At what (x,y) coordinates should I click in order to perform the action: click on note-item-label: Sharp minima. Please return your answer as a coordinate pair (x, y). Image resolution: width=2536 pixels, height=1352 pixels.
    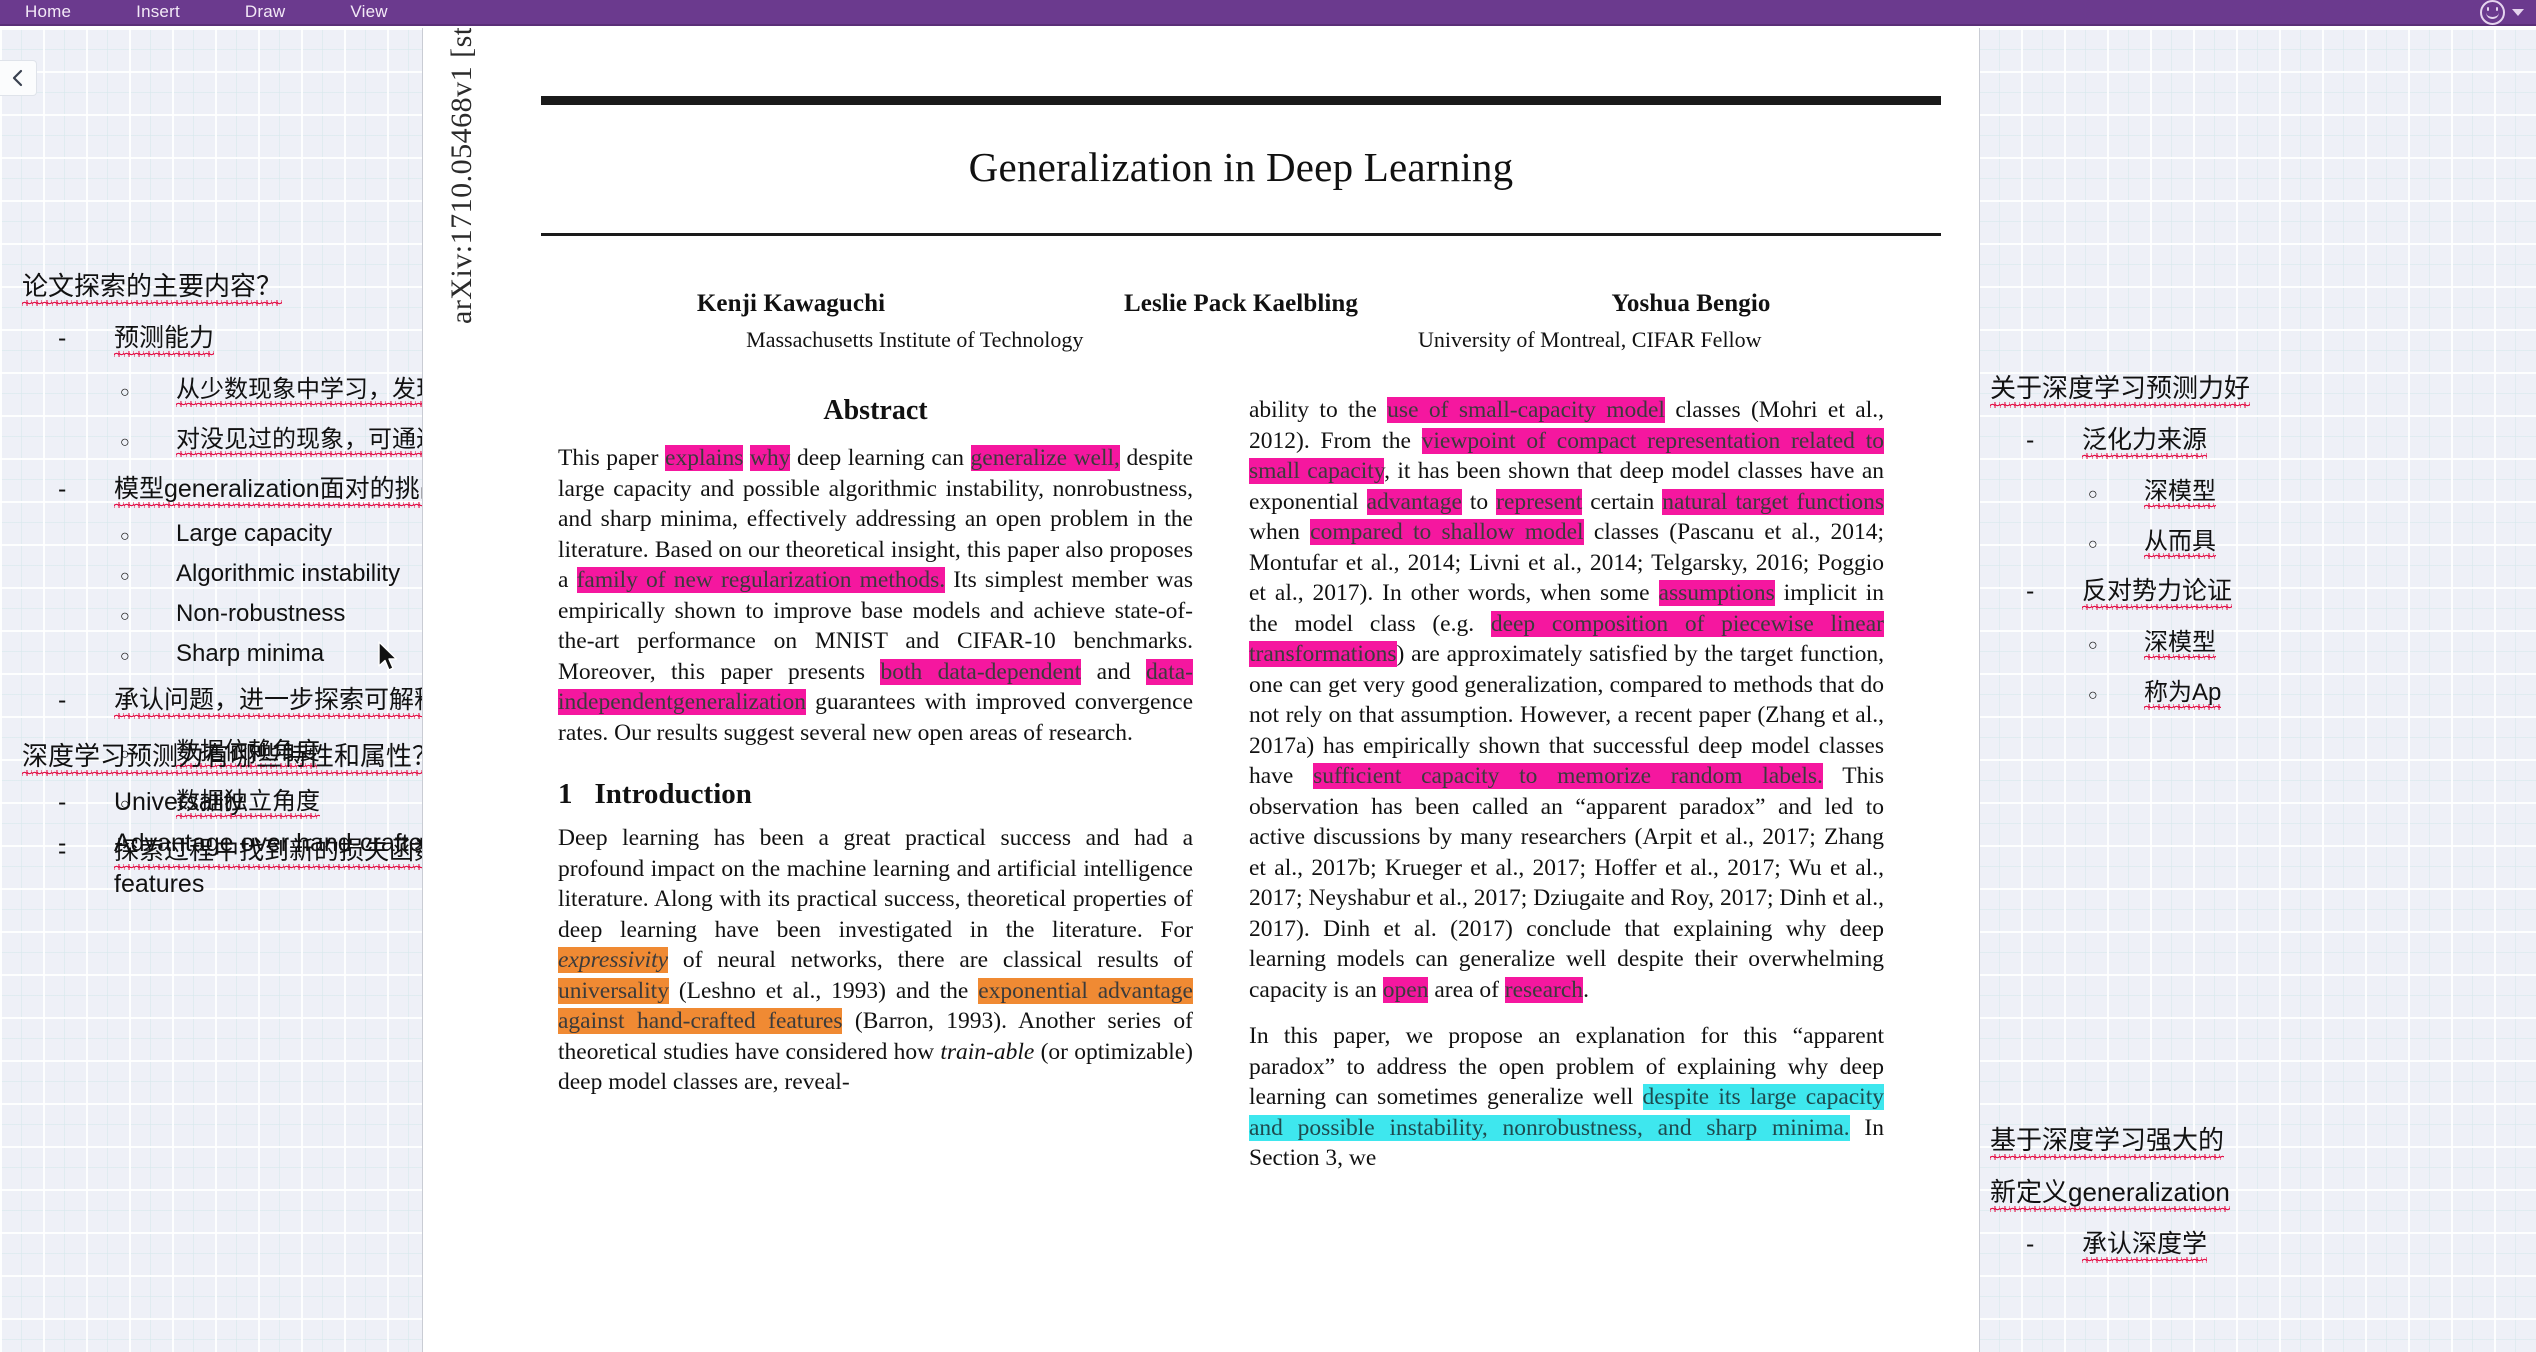
    Looking at the image, I should click on (250, 653).